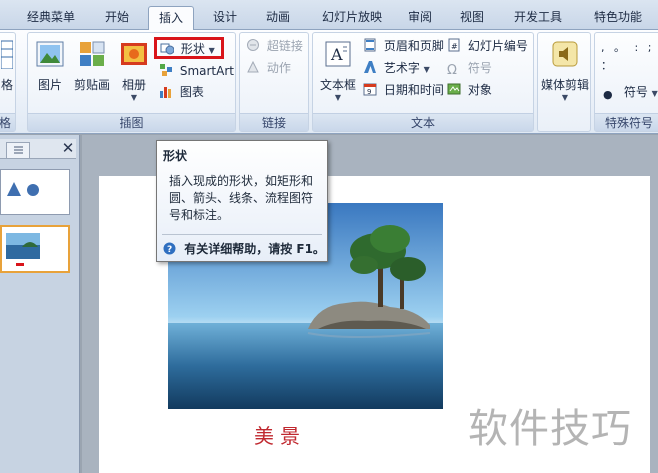  What do you see at coordinates (131, 122) in the screenshot?
I see `illustrations-group-label: 插图` at bounding box center [131, 122].